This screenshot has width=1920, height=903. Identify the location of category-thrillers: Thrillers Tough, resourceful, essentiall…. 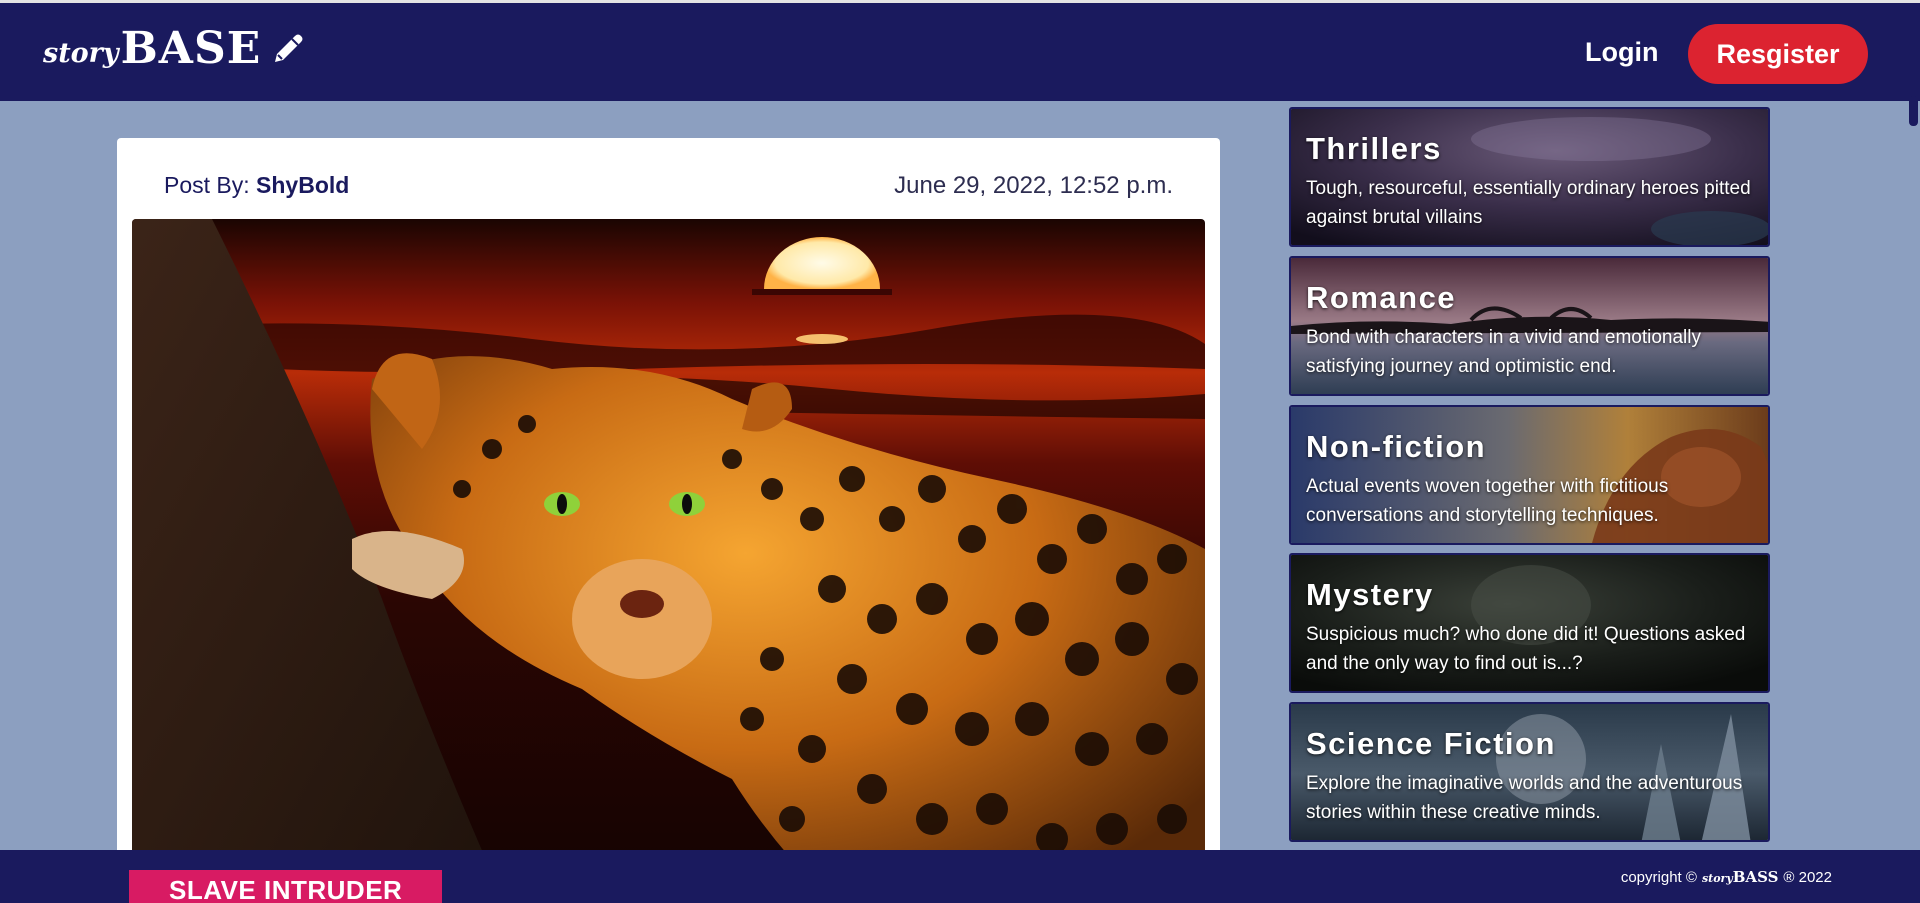
(1529, 177).